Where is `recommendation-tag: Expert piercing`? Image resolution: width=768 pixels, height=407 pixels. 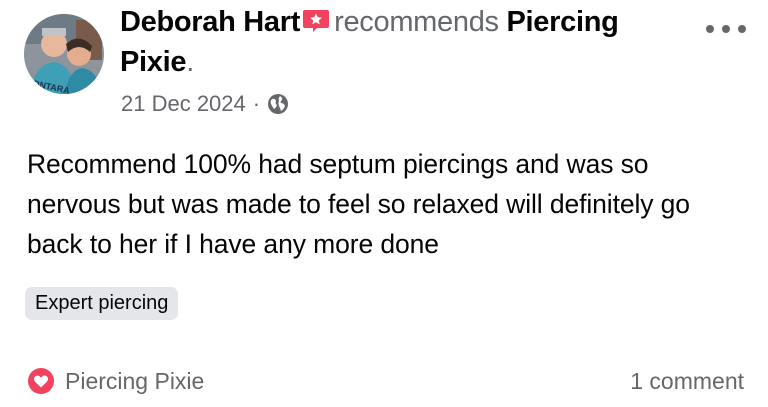 recommendation-tag: Expert piercing is located at coordinates (102, 303).